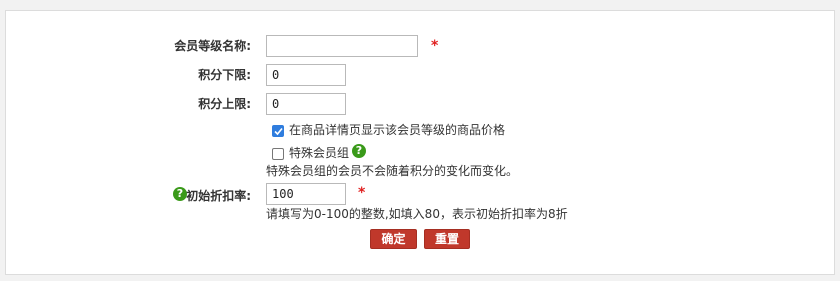  What do you see at coordinates (278, 154) in the screenshot?
I see `special-group-checkbox` at bounding box center [278, 154].